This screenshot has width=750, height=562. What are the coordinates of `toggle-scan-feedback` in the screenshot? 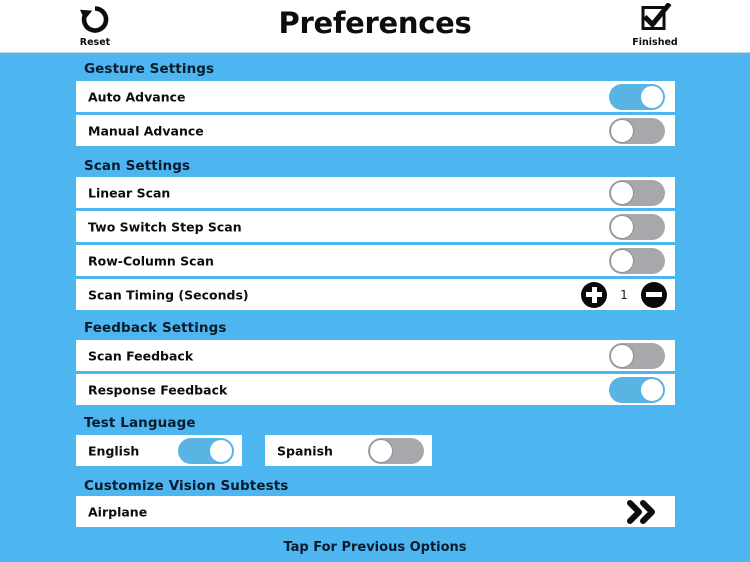 It's located at (637, 355).